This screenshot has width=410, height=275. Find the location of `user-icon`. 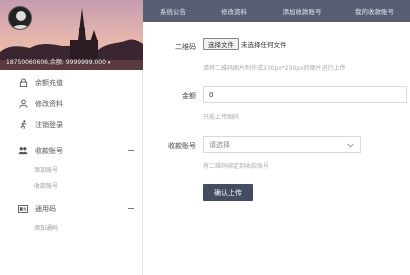

user-icon is located at coordinates (23, 104).